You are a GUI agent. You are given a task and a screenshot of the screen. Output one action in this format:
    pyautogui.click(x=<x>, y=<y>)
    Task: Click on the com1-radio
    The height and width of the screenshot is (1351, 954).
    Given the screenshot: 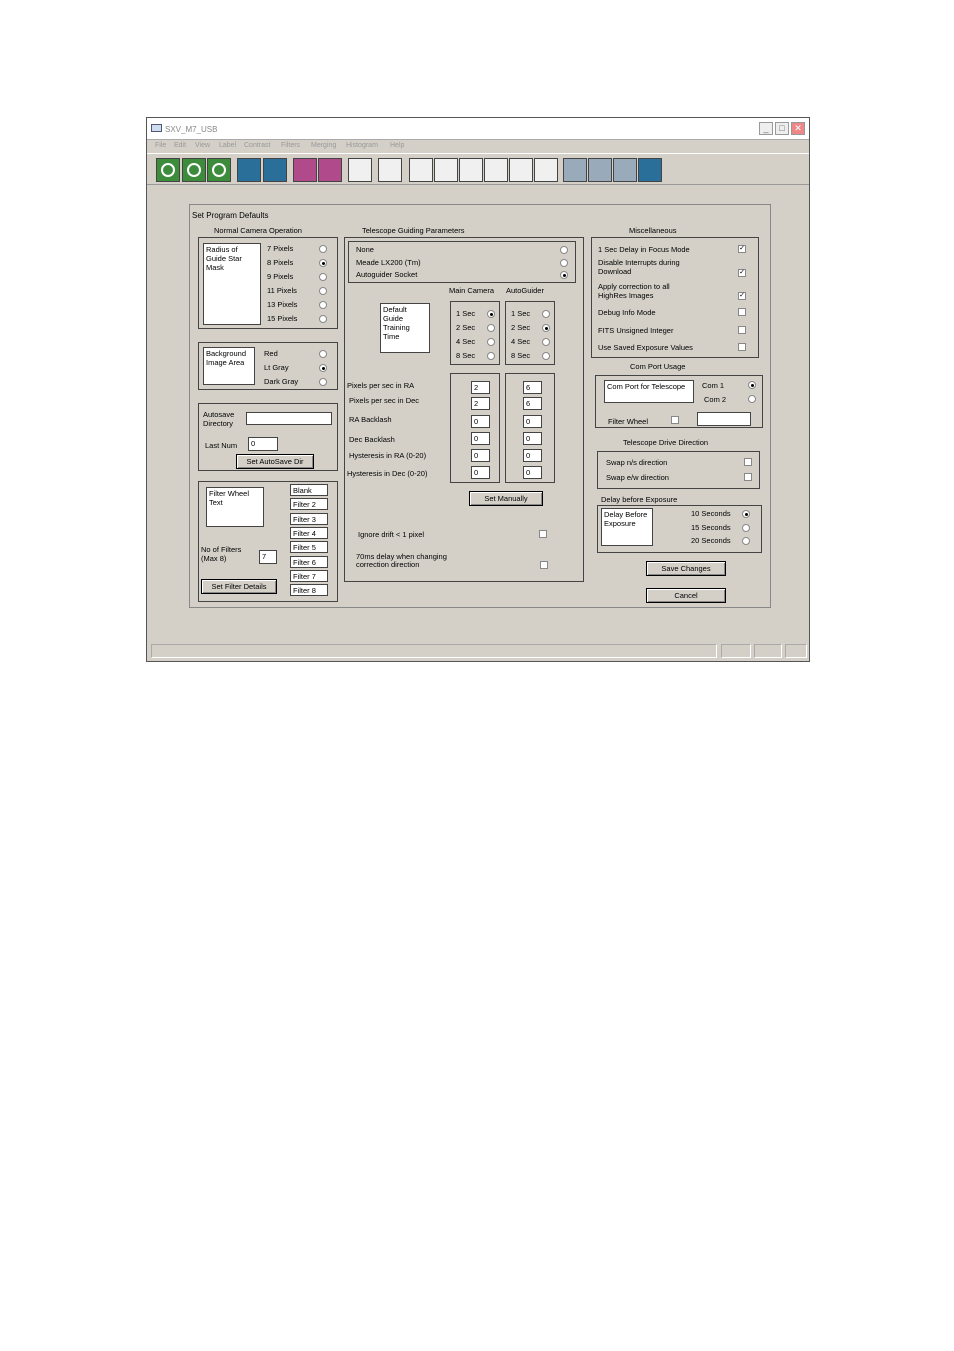 What is the action you would take?
    pyautogui.click(x=752, y=385)
    